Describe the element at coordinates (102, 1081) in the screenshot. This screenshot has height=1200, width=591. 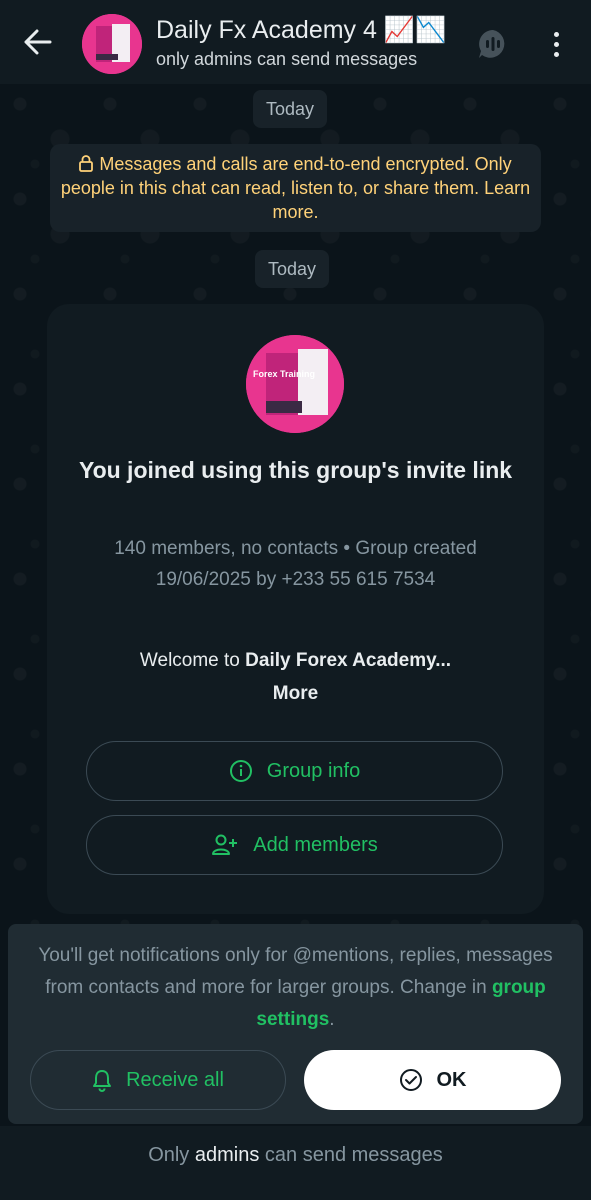
I see `bell-icon` at that location.